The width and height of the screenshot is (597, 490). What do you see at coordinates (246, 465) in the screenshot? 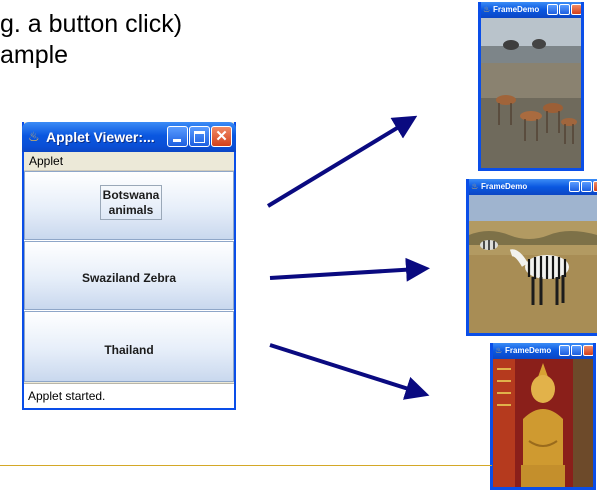
I see `slide-footer-rule` at bounding box center [246, 465].